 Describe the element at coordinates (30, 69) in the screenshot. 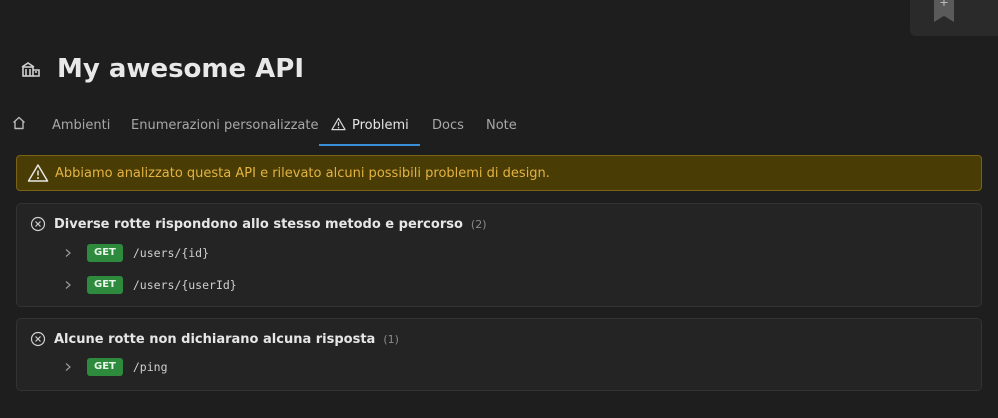

I see `api-building-icon` at that location.